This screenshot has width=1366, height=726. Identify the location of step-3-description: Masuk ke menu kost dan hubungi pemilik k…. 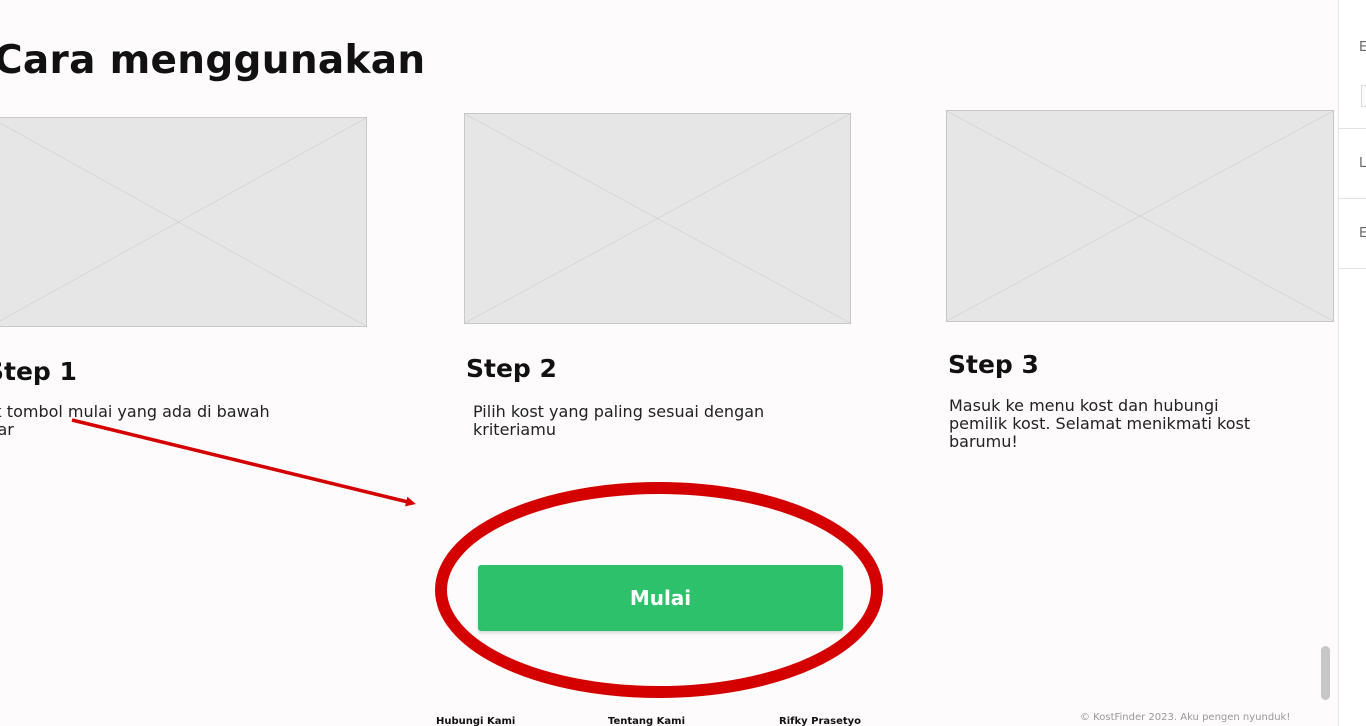
(1134, 424).